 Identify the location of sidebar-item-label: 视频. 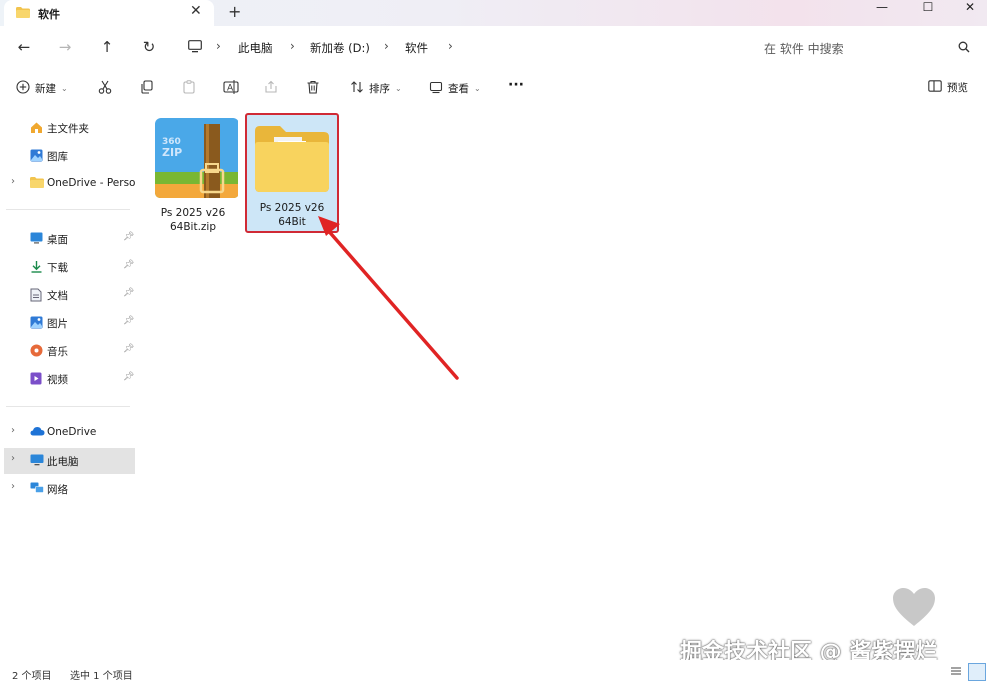
(57, 380).